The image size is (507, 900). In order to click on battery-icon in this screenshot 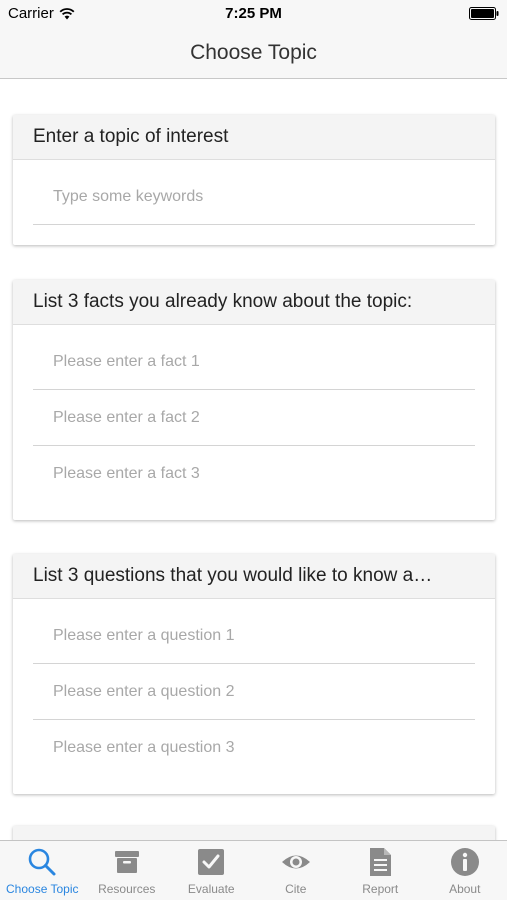, I will do `click(484, 13)`.